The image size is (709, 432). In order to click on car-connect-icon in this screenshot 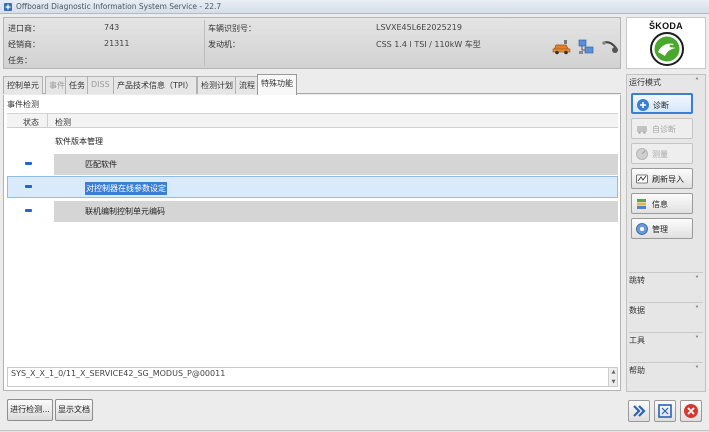, I will do `click(562, 47)`.